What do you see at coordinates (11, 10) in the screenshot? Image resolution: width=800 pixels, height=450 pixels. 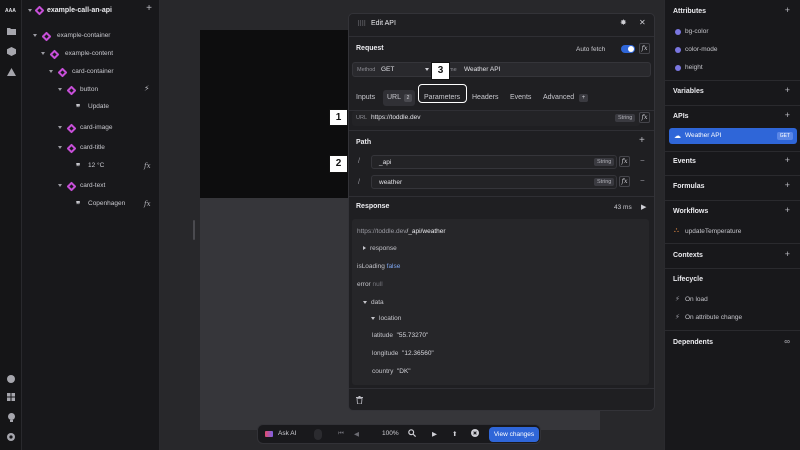 I see `toddle-logo-icon: AAA` at bounding box center [11, 10].